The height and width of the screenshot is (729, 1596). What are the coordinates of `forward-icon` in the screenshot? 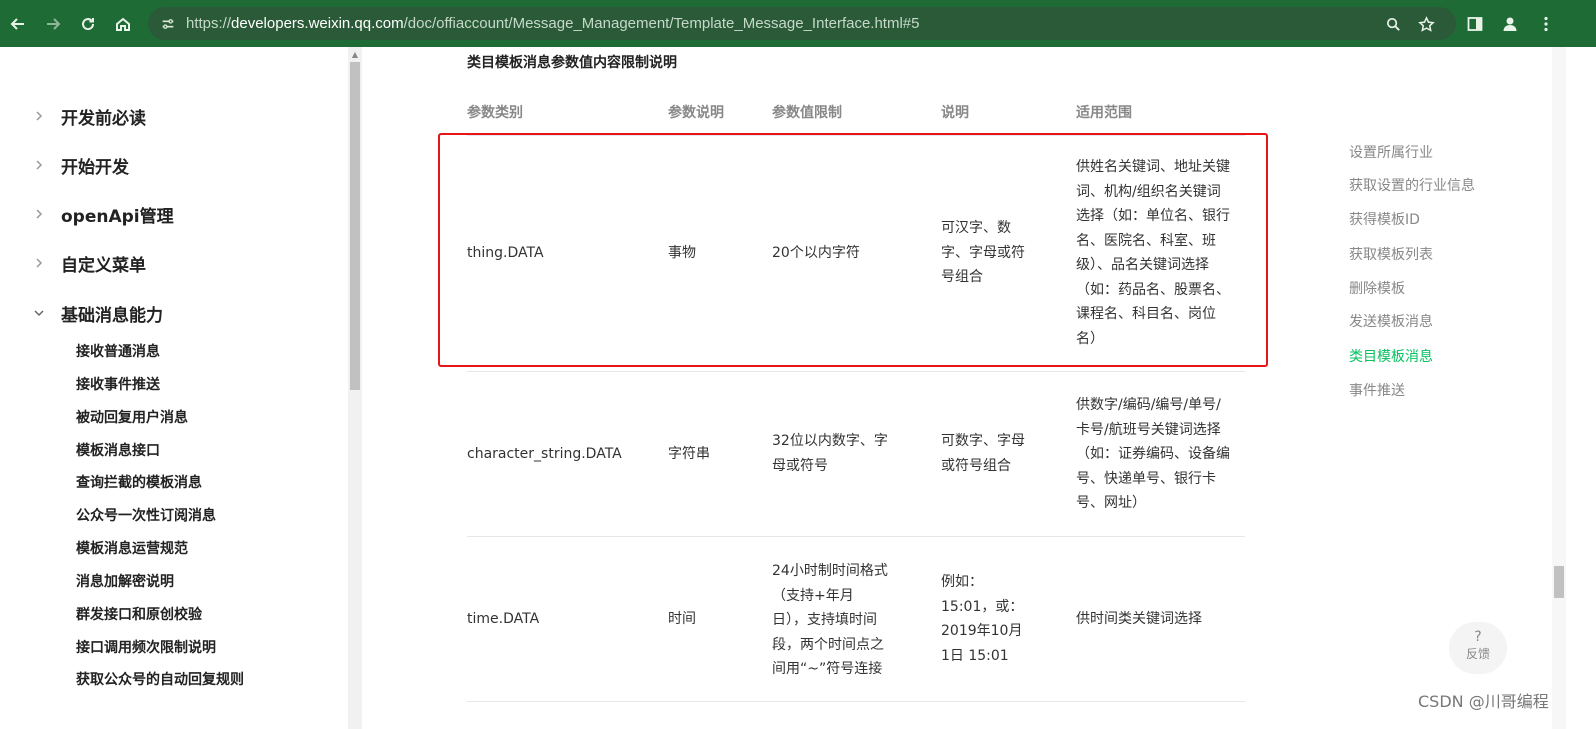 It's located at (53, 24).